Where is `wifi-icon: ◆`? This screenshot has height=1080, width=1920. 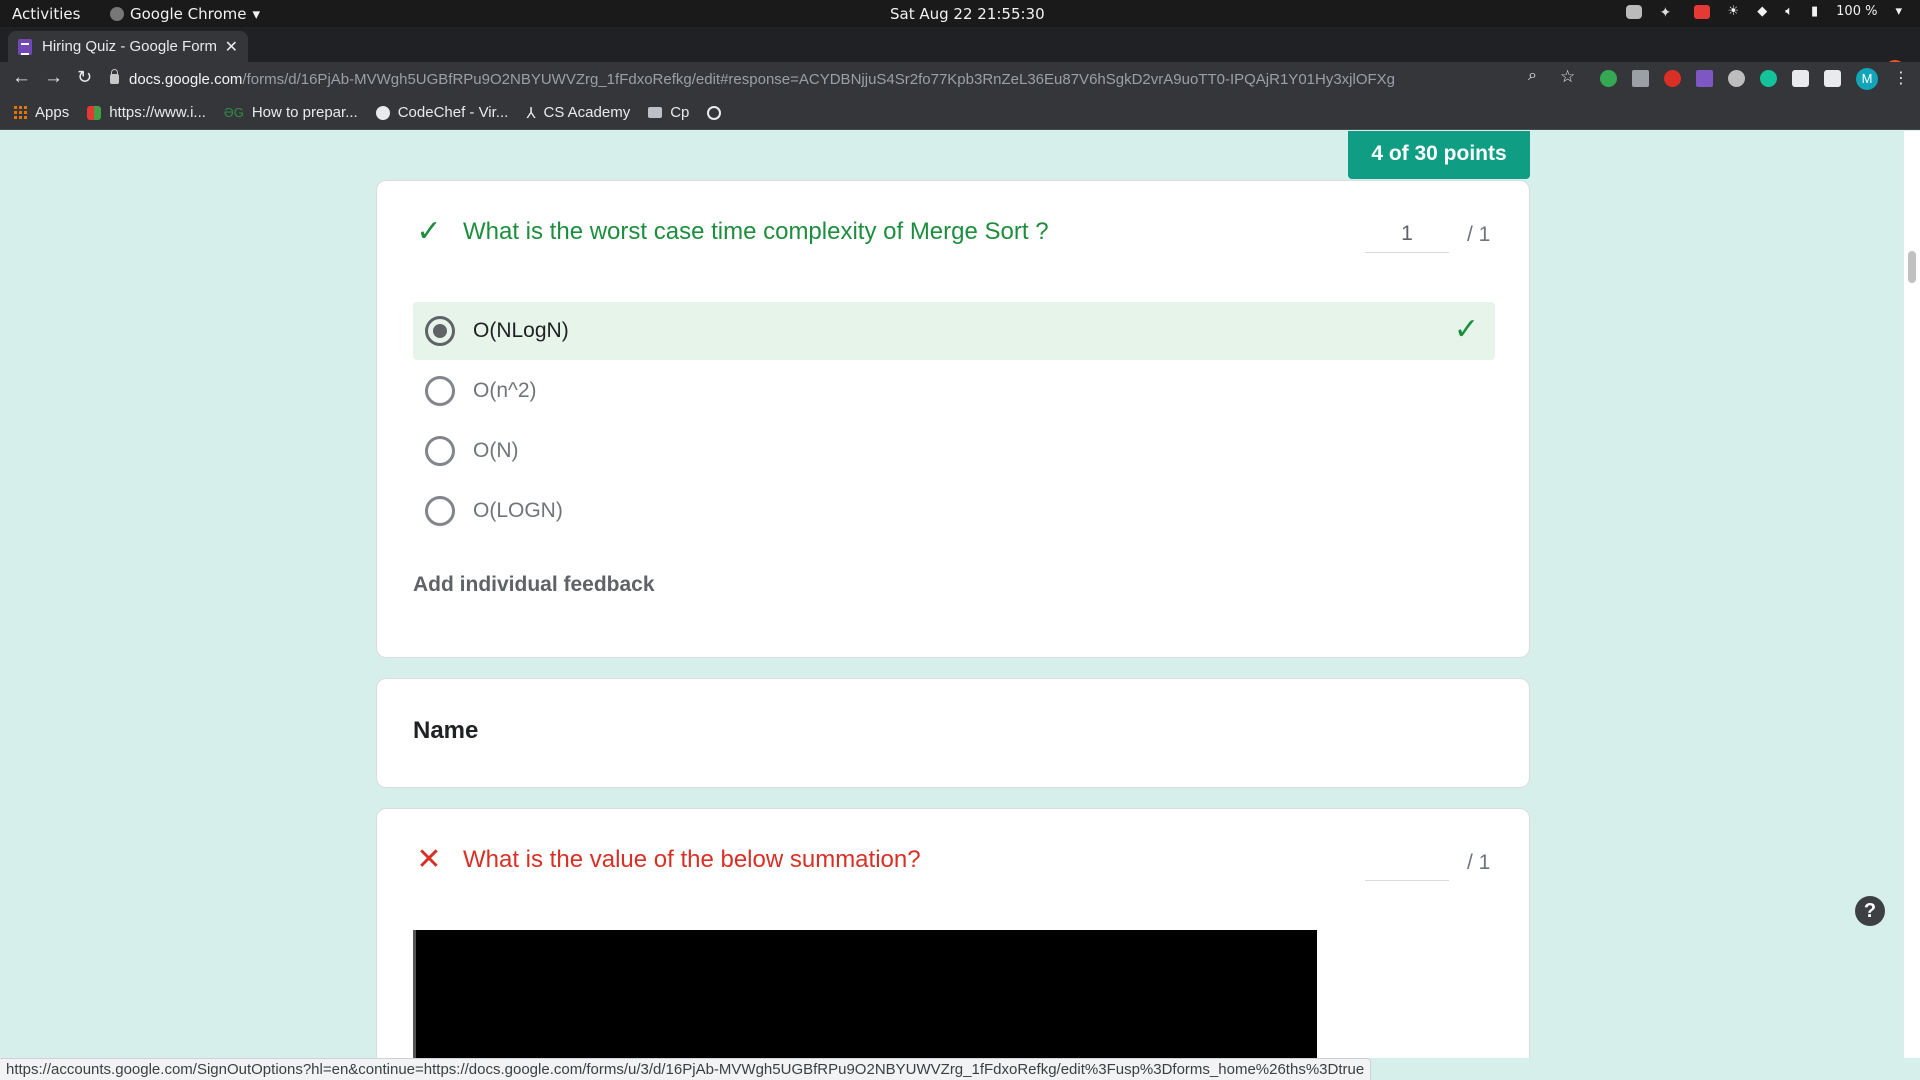 wifi-icon: ◆ is located at coordinates (1762, 11).